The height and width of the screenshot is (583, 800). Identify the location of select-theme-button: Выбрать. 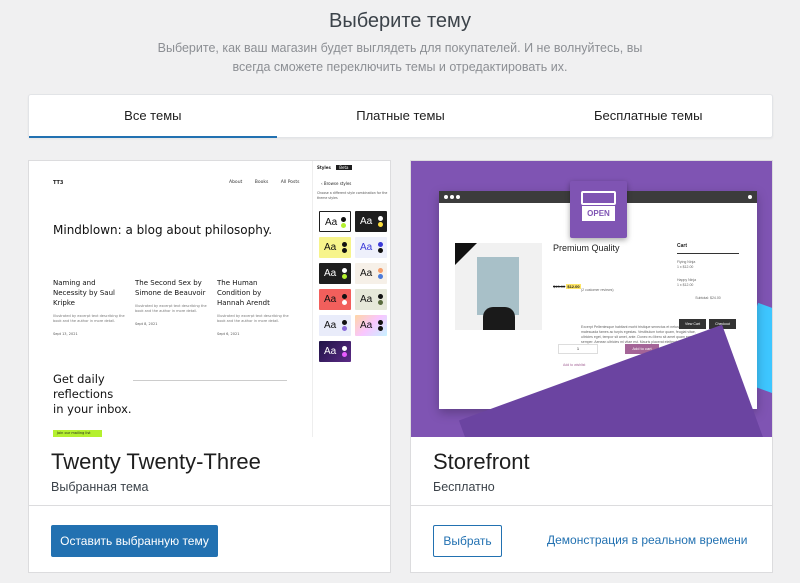
(467, 541).